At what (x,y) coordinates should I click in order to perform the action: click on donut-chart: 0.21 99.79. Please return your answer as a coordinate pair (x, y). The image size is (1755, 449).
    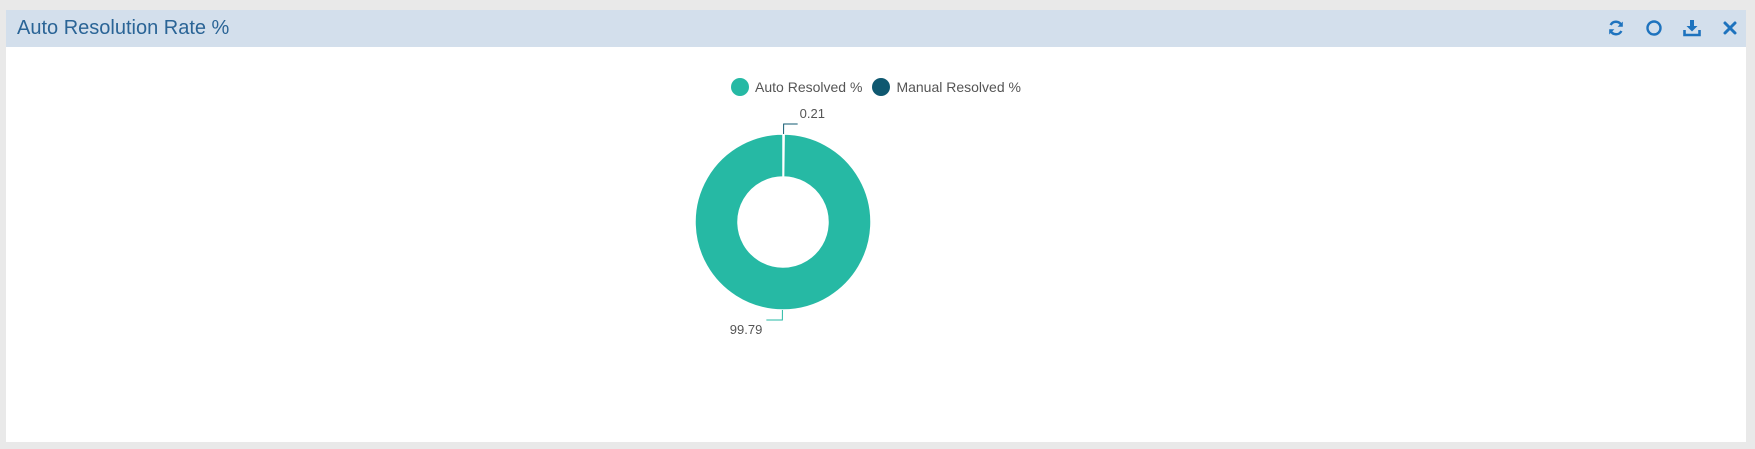
    Looking at the image, I should click on (783, 221).